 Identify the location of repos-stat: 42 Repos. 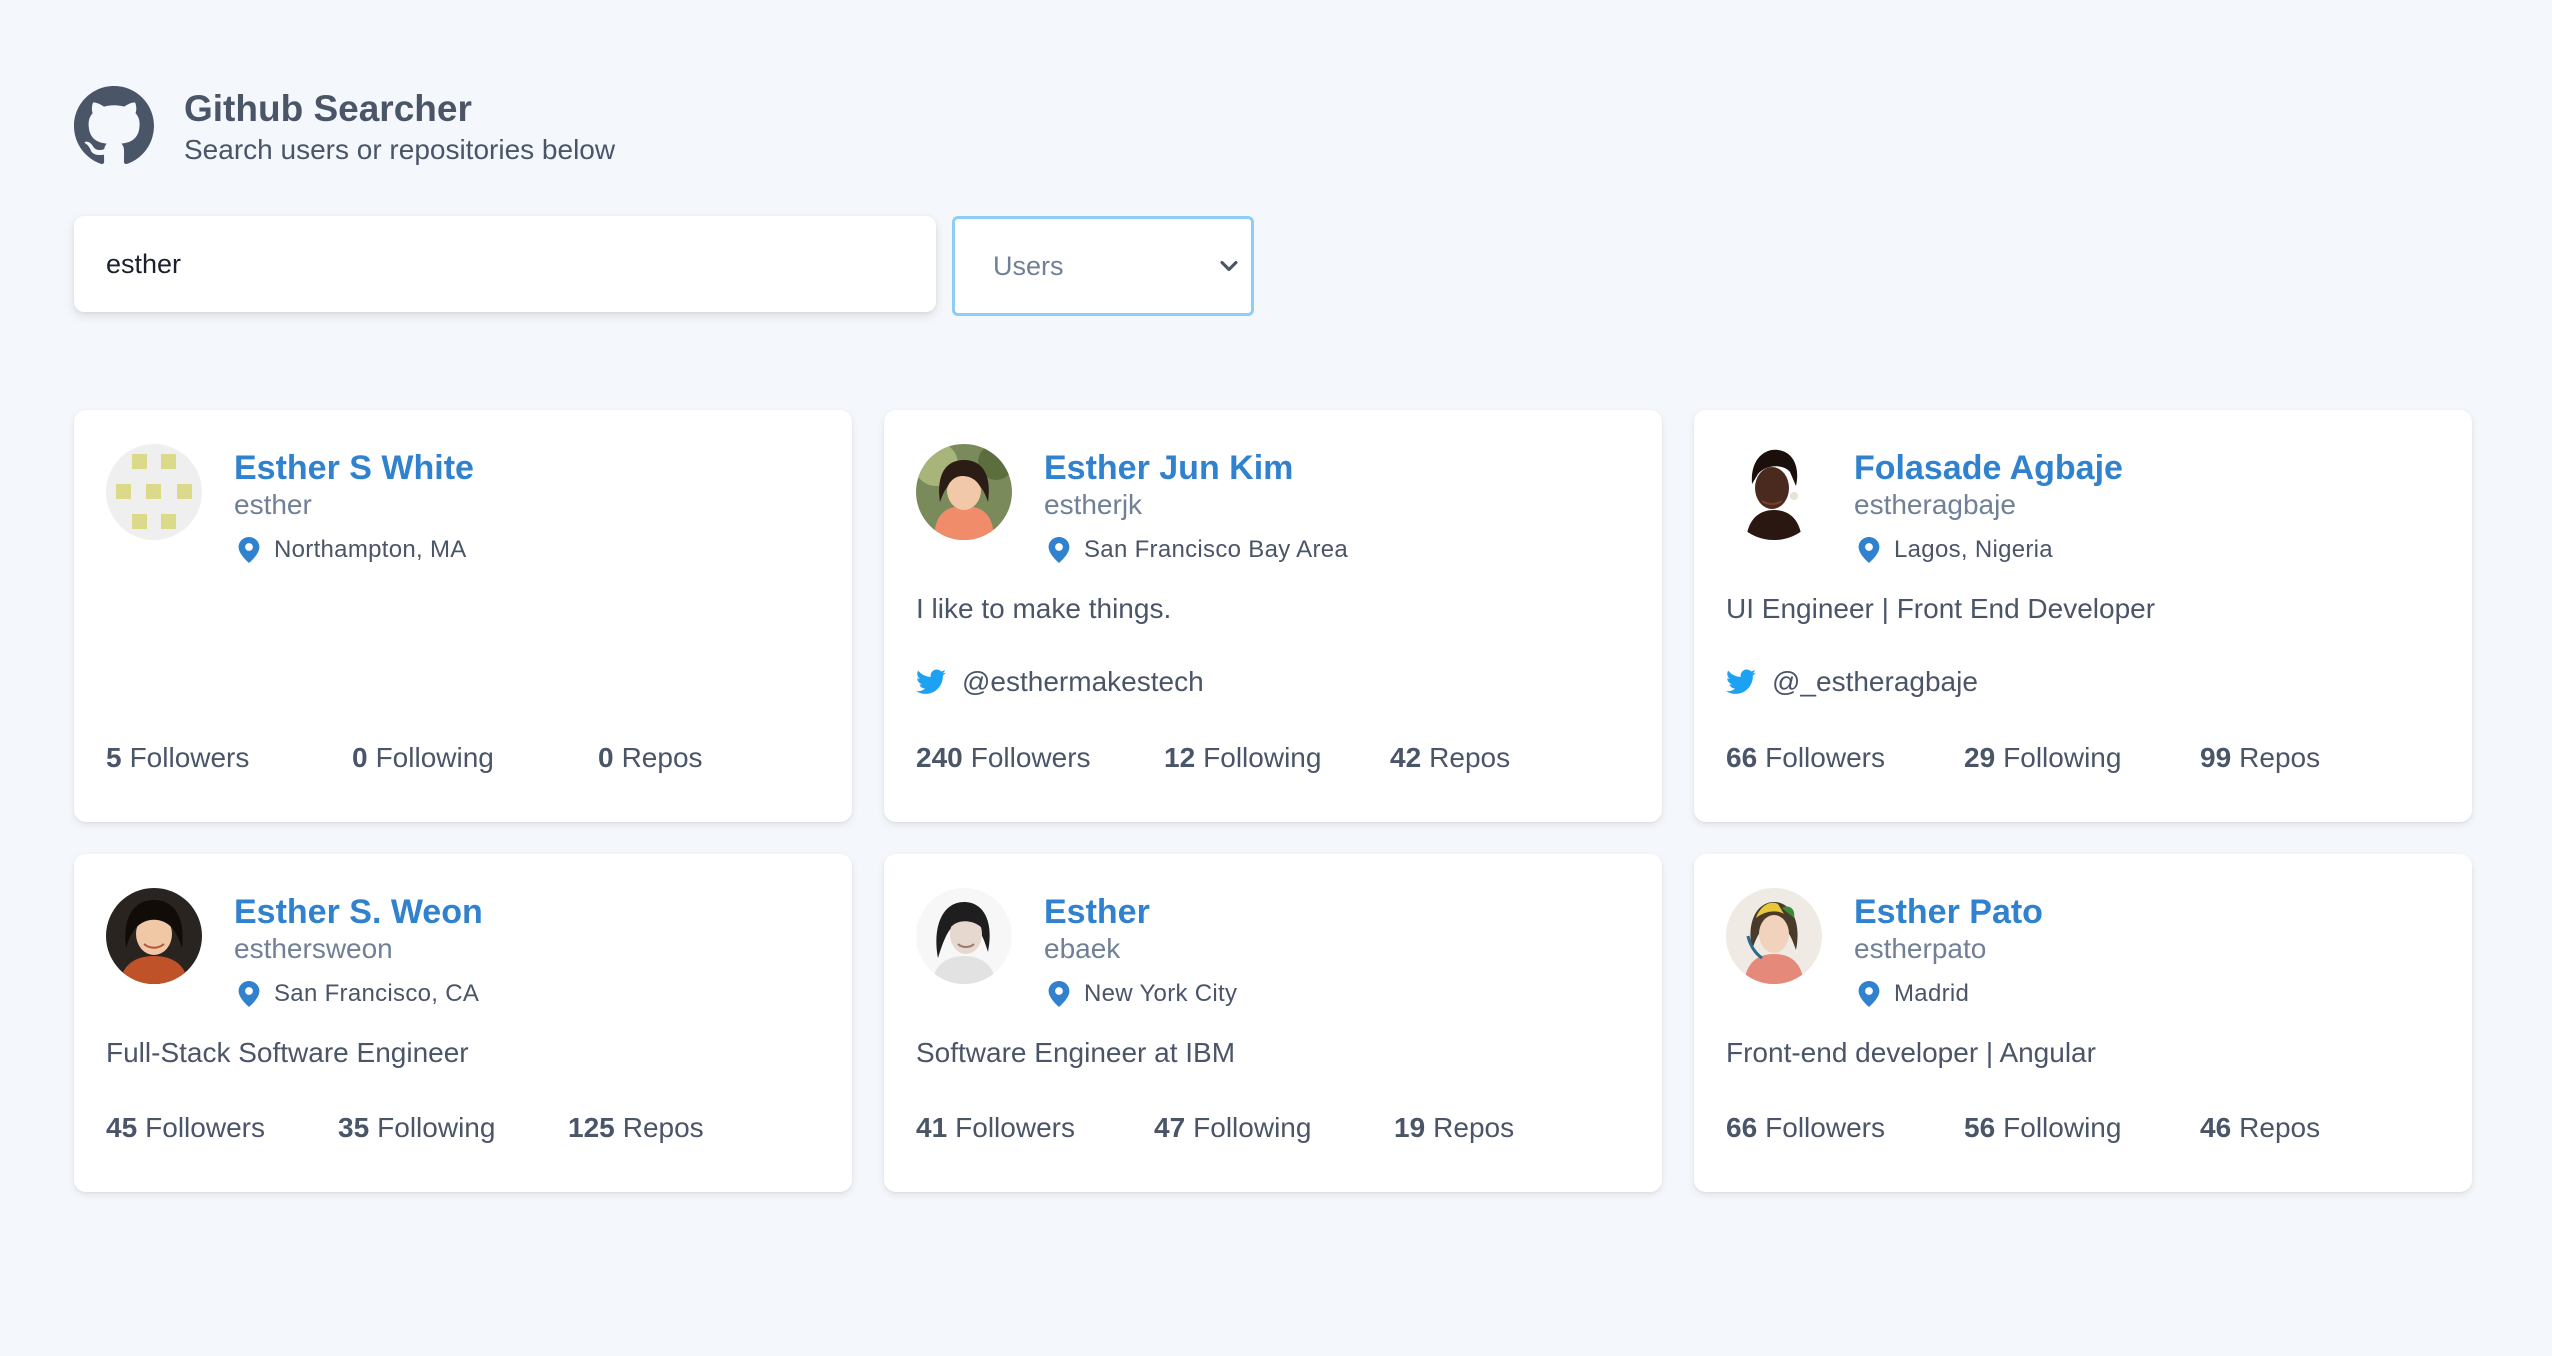
(1450, 758).